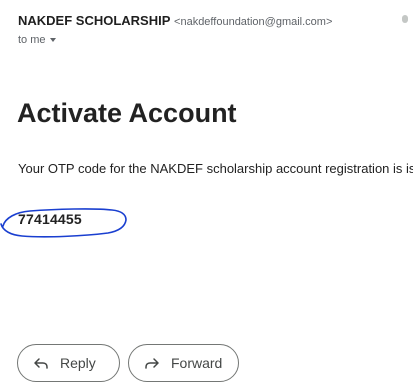  I want to click on annotation-stroke, so click(63, 223).